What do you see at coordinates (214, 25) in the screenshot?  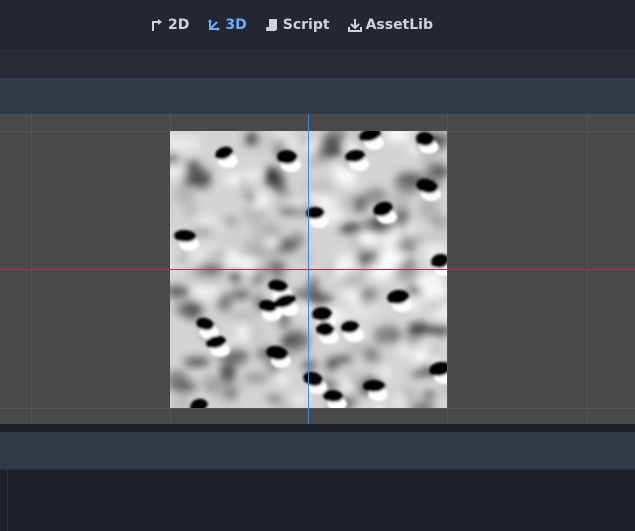 I see `3d-icon` at bounding box center [214, 25].